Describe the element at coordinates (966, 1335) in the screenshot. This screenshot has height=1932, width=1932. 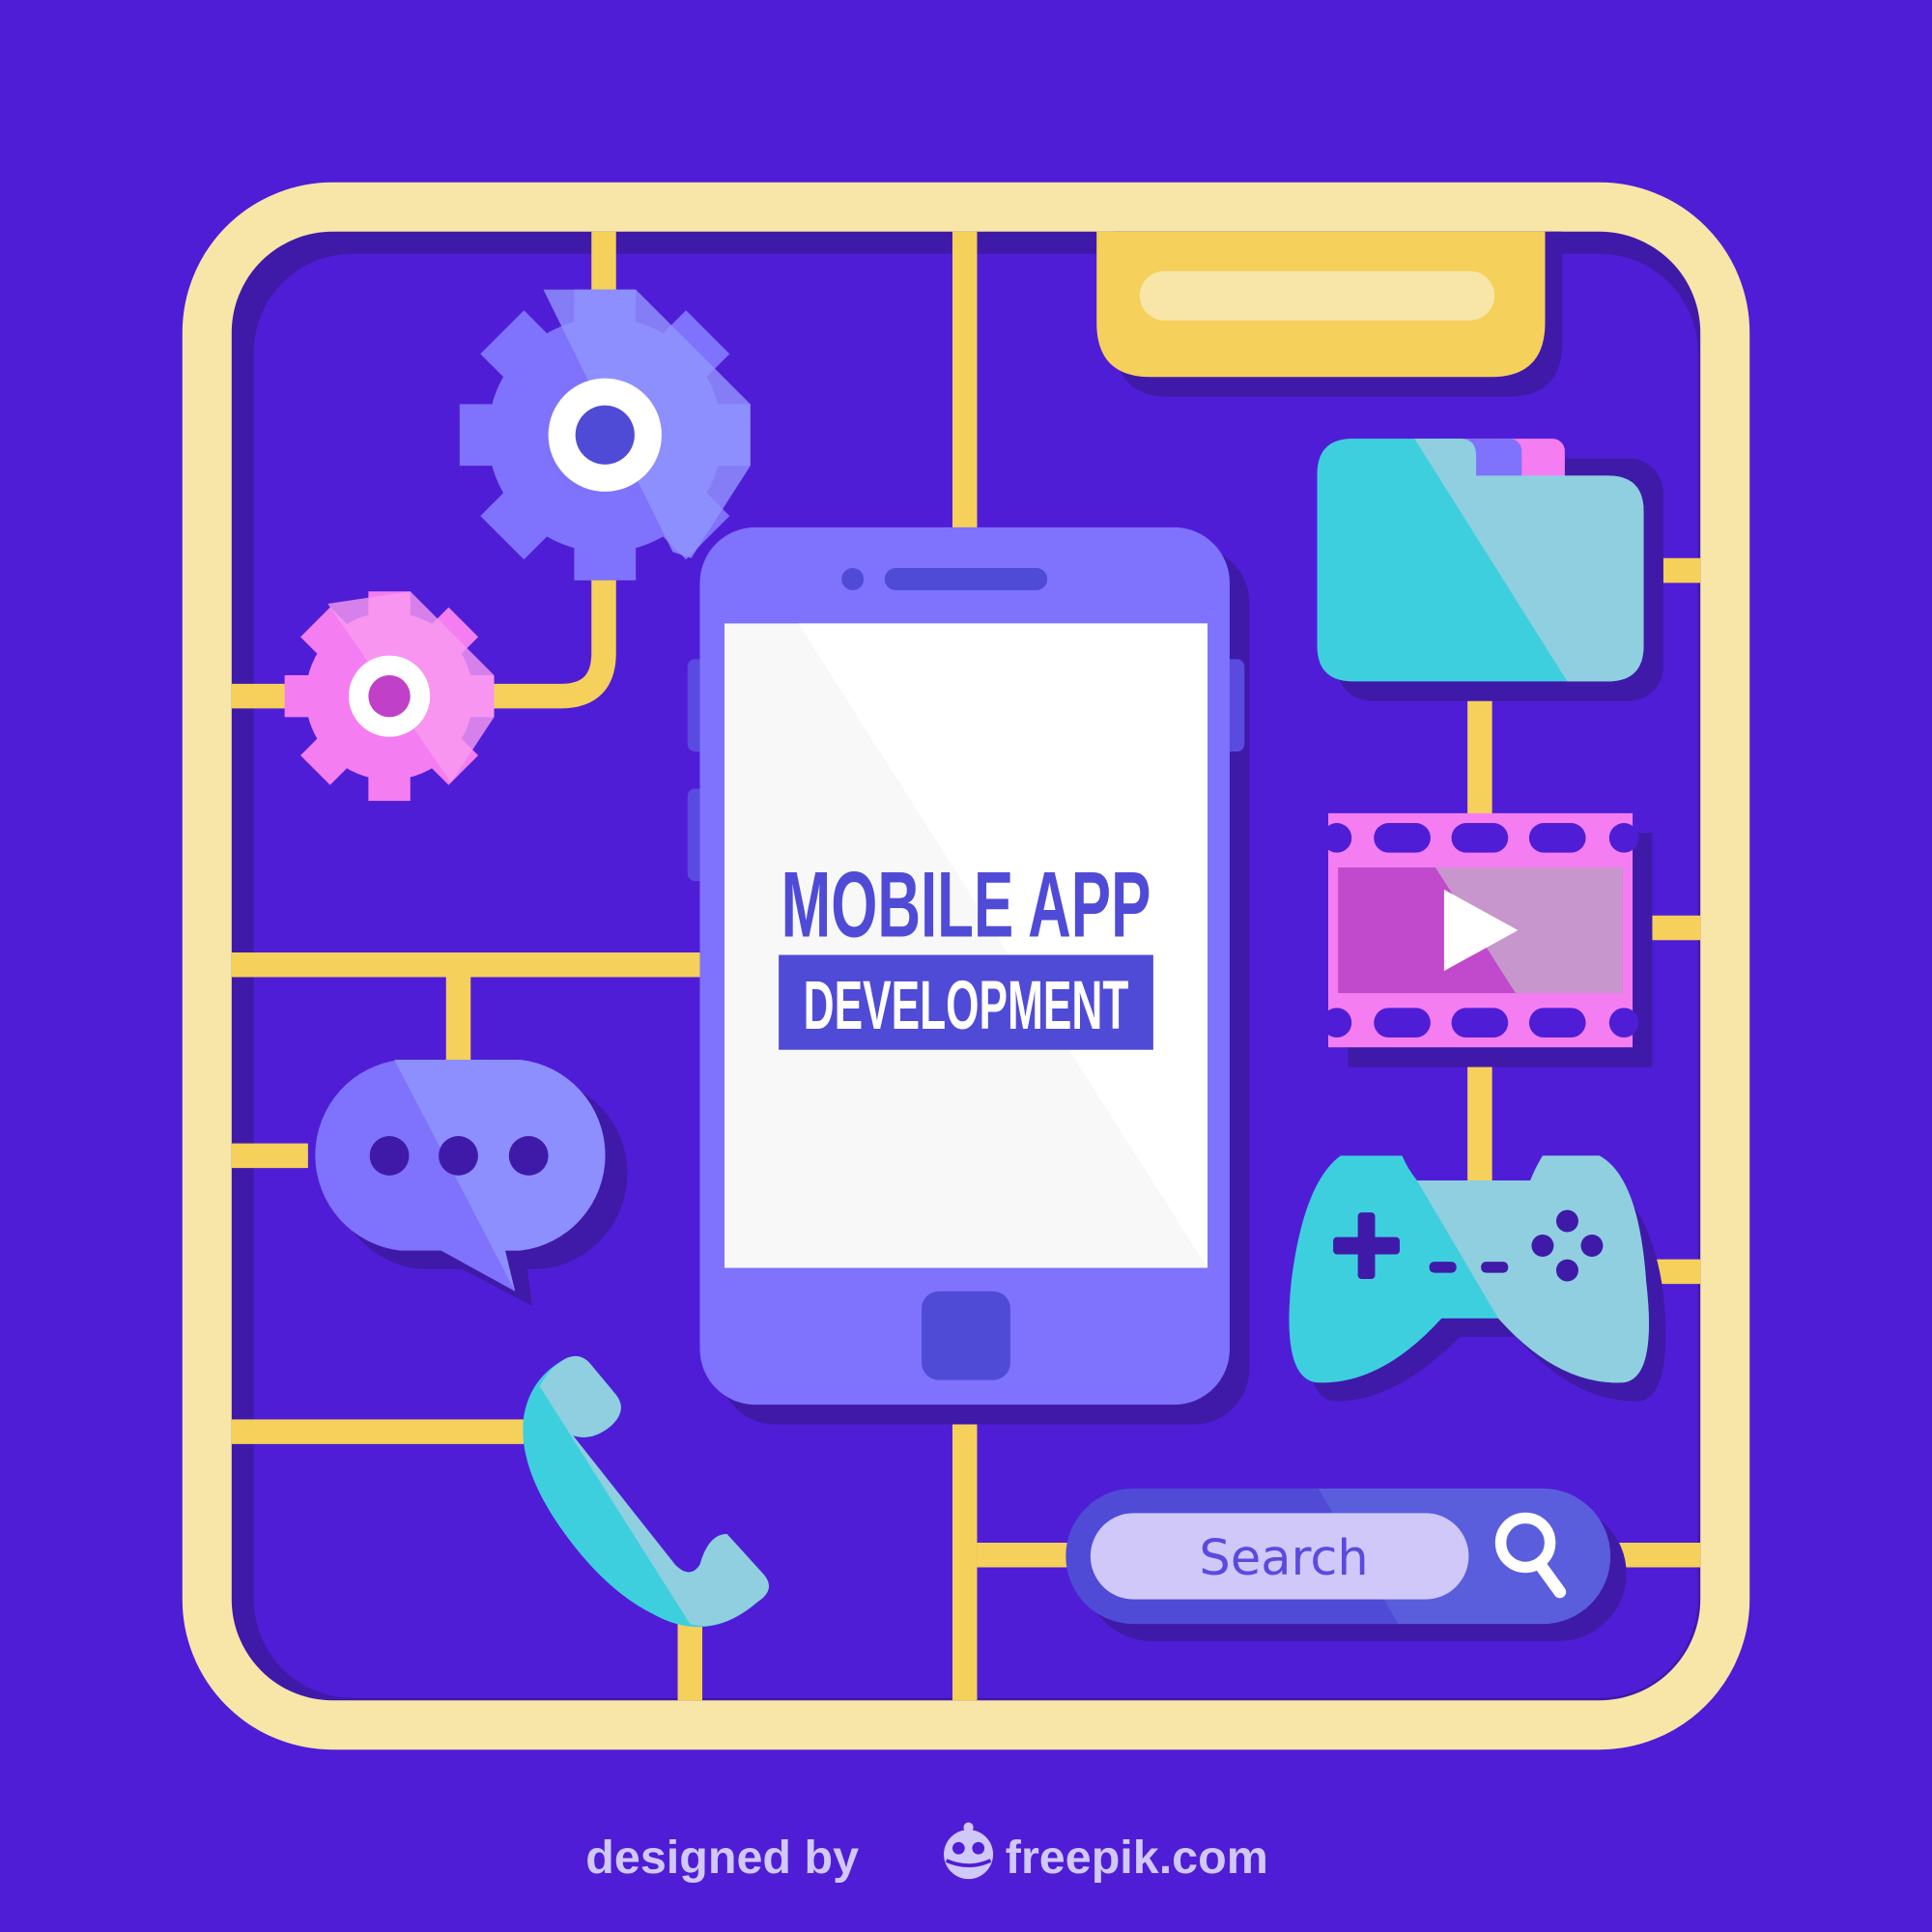
I see `home-button` at that location.